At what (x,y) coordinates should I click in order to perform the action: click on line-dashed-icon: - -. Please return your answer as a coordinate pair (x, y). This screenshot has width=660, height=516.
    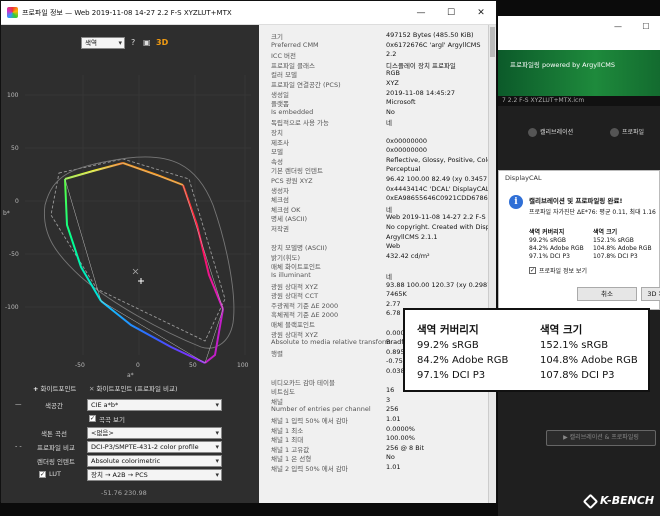
    Looking at the image, I should click on (18, 446).